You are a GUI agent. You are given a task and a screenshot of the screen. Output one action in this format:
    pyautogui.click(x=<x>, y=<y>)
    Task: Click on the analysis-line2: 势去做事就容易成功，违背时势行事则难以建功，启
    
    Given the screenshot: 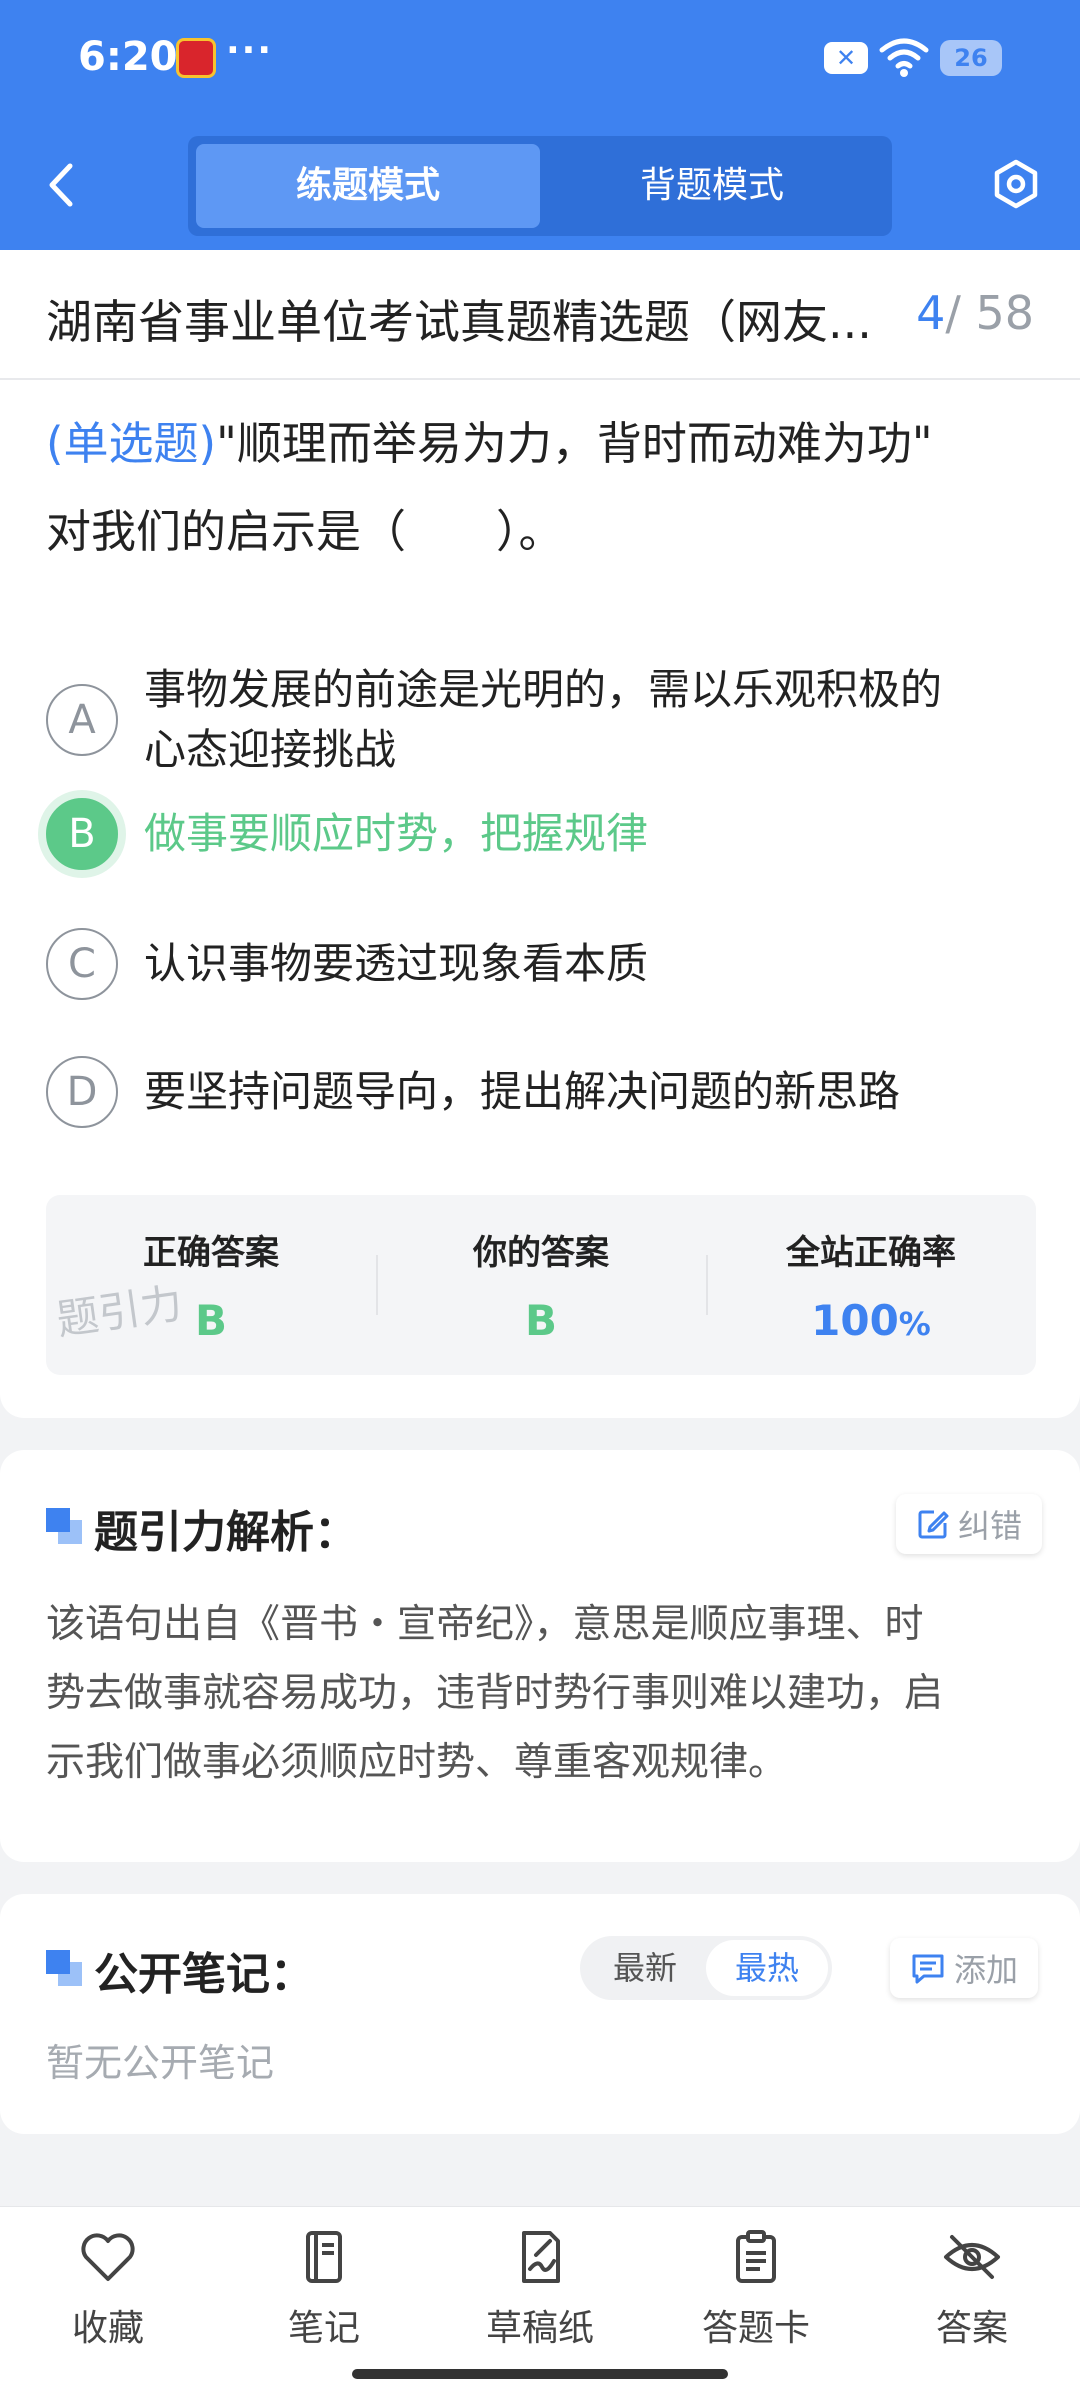 What is the action you would take?
    pyautogui.click(x=495, y=1693)
    